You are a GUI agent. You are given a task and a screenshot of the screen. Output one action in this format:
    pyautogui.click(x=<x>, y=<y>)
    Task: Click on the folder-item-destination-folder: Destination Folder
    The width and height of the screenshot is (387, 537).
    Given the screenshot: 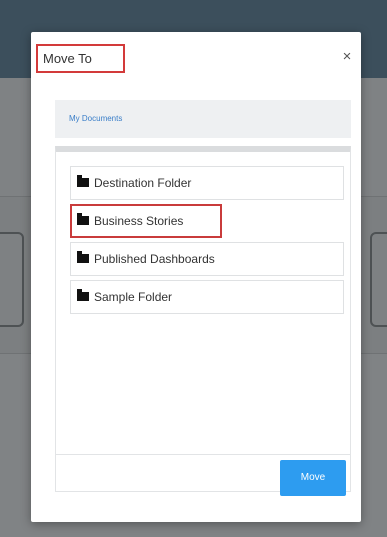 What is the action you would take?
    pyautogui.click(x=207, y=183)
    